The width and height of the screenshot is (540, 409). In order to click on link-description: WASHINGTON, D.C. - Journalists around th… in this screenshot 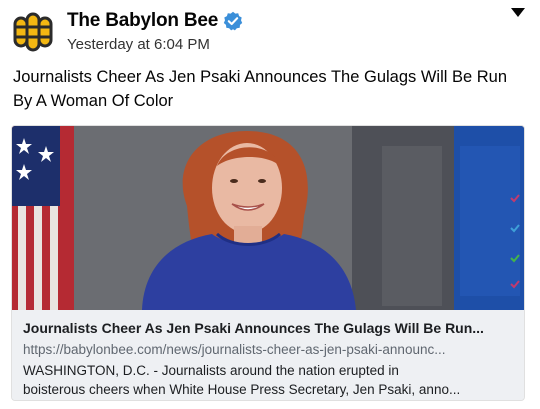, I will do `click(269, 380)`.